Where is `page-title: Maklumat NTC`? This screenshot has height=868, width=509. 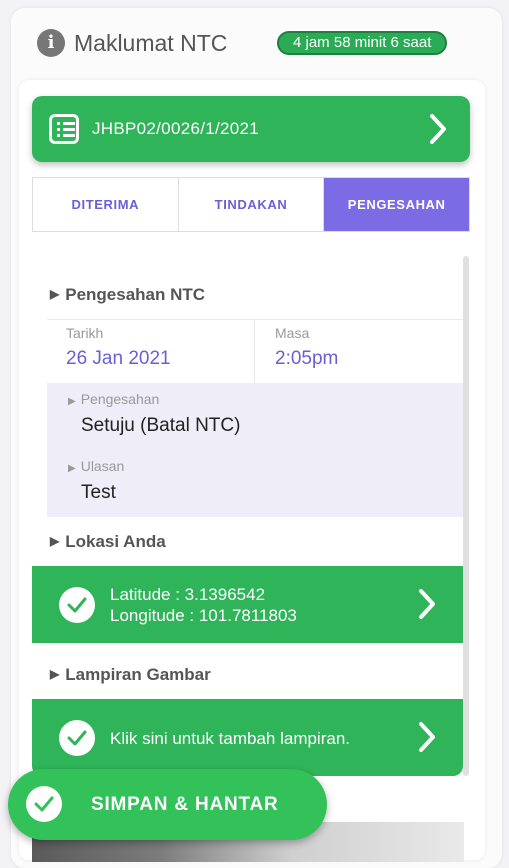
page-title: Maklumat NTC is located at coordinates (151, 43).